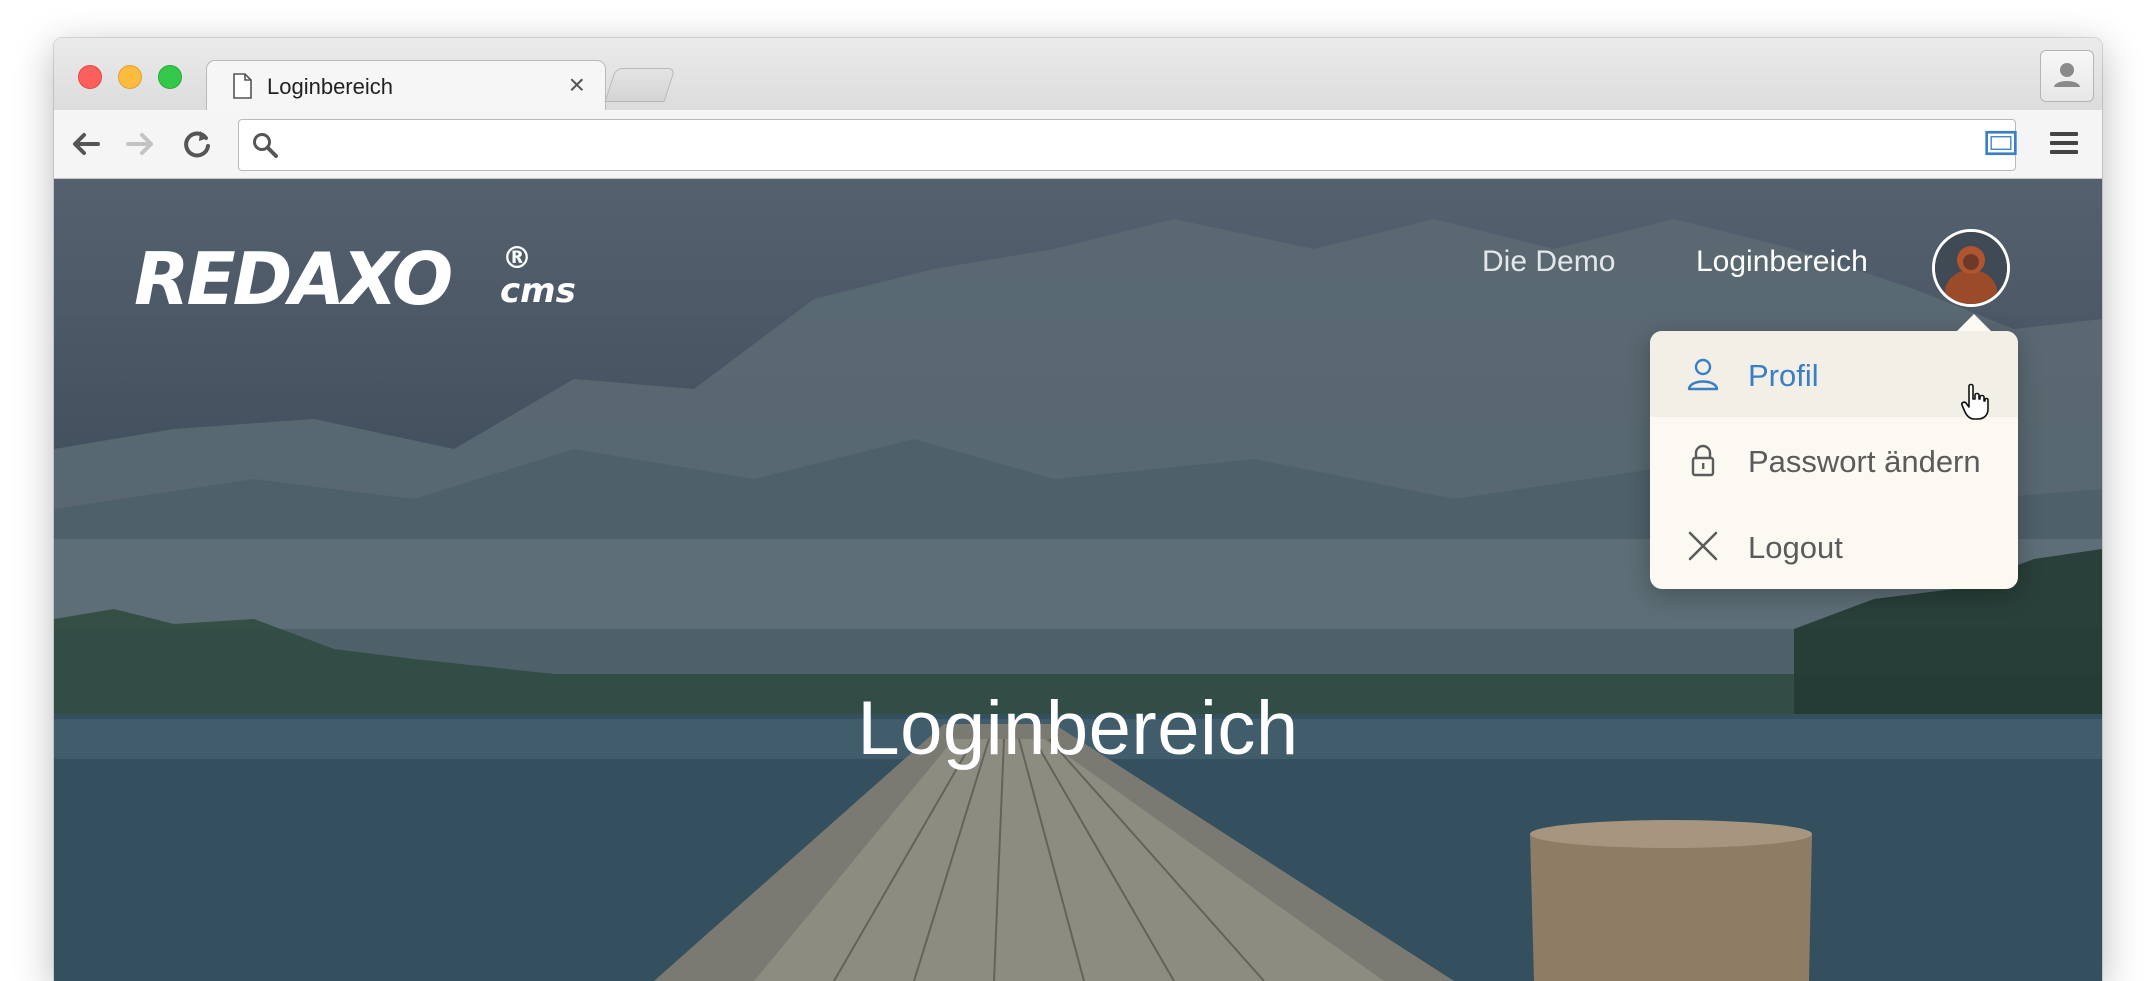 Image resolution: width=2156 pixels, height=981 pixels. I want to click on person-icon, so click(2067, 75).